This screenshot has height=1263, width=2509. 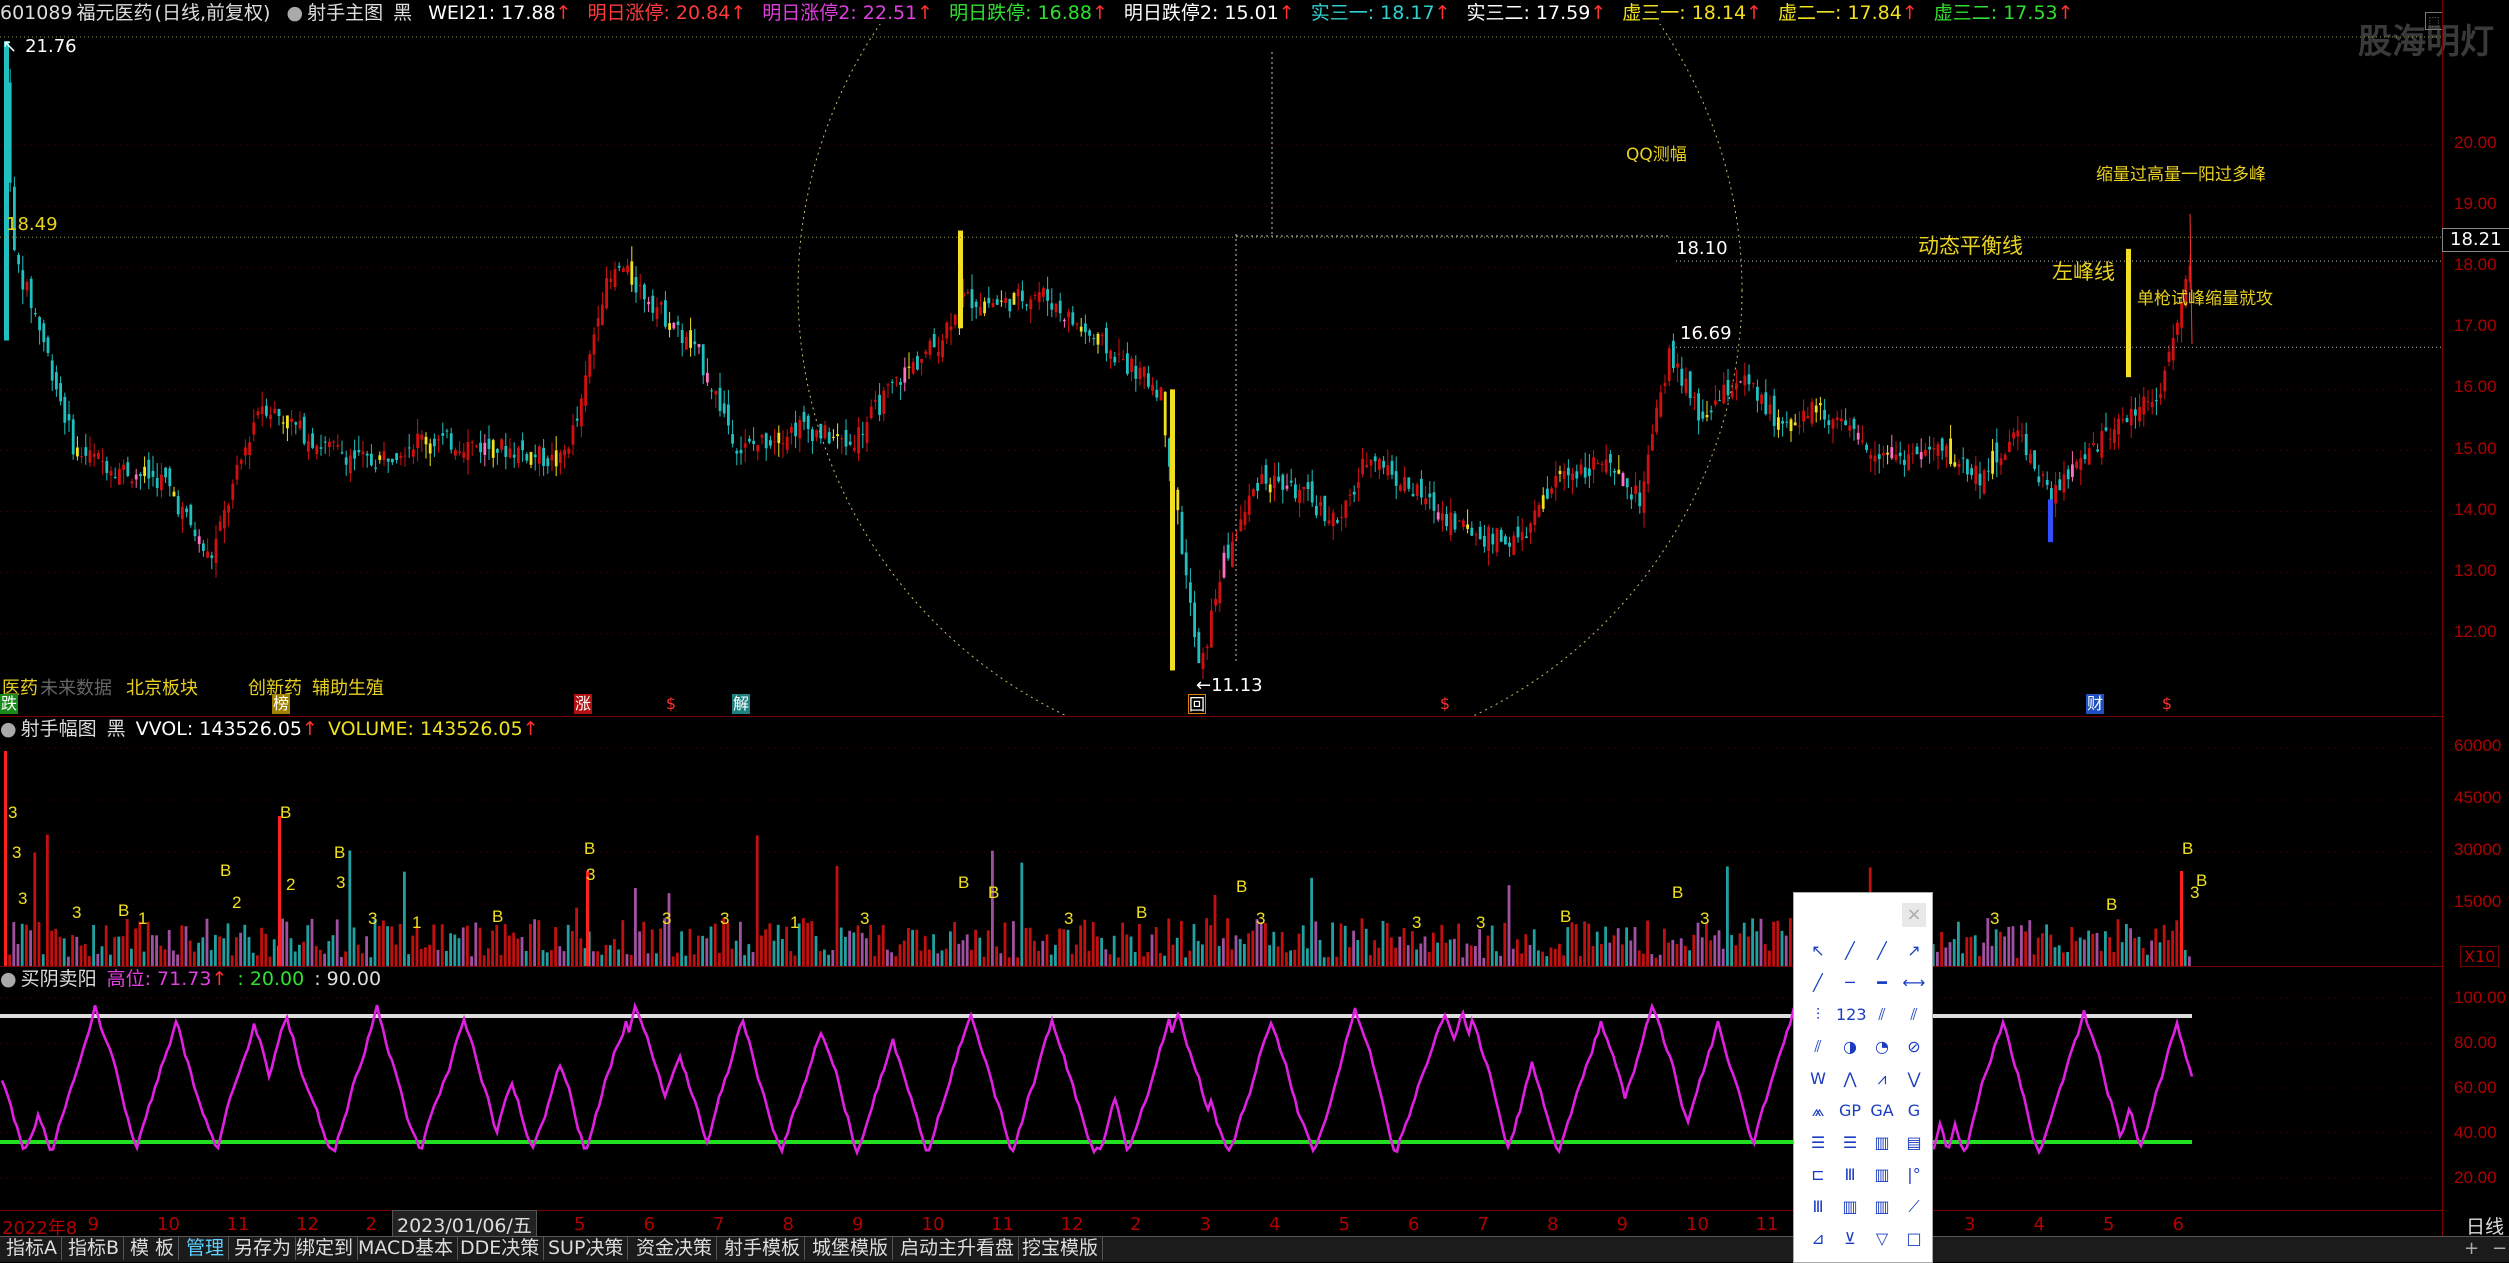 I want to click on toolbar-button-5: 绑定到, so click(x=325, y=1248).